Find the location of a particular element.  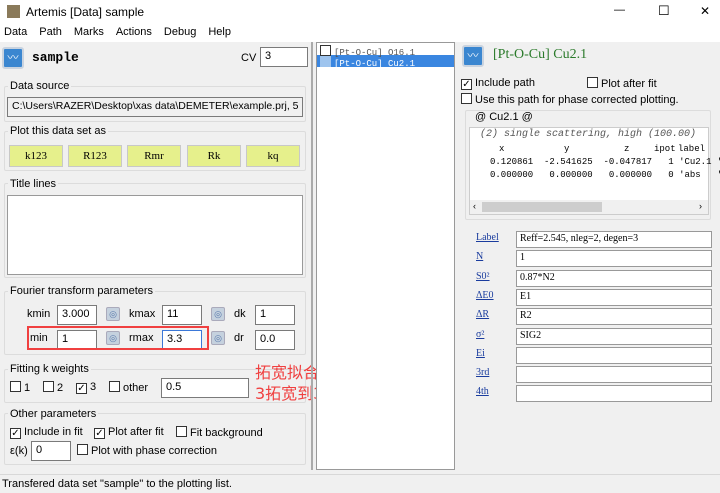

menu-path: Path is located at coordinates (50, 32).